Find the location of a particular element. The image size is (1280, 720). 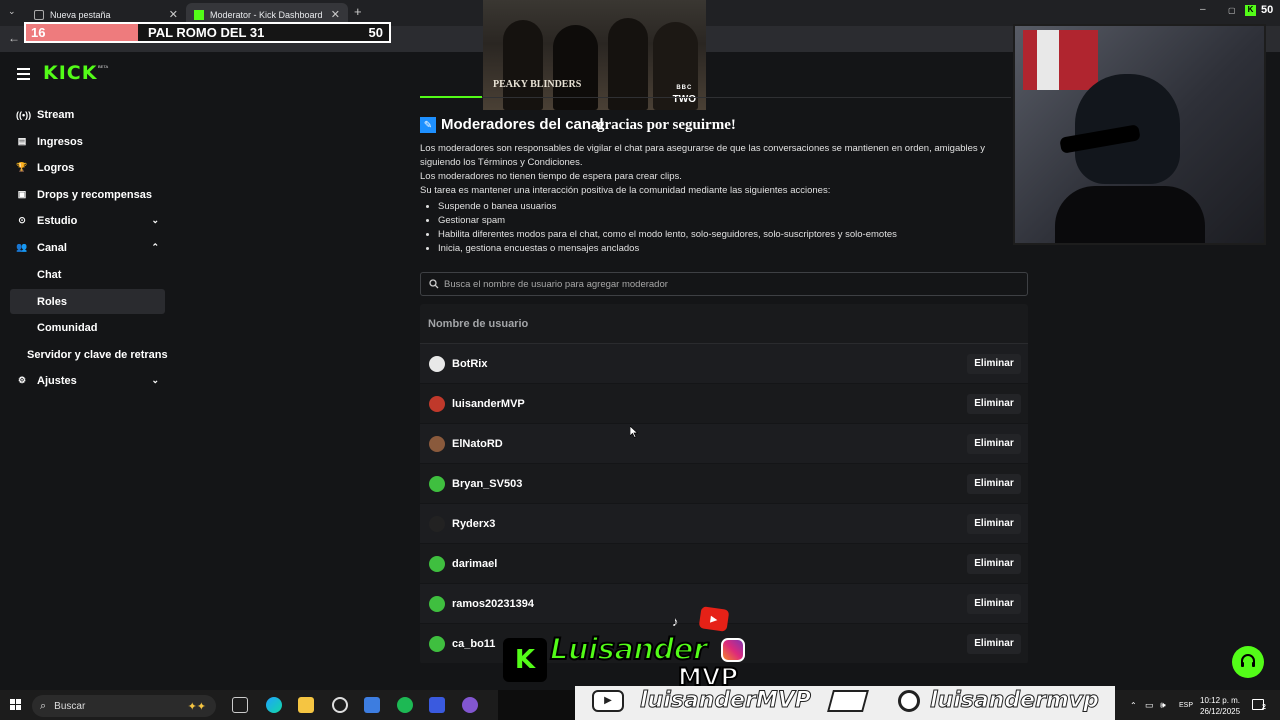

page-title: Moderadores del canal is located at coordinates (522, 124).